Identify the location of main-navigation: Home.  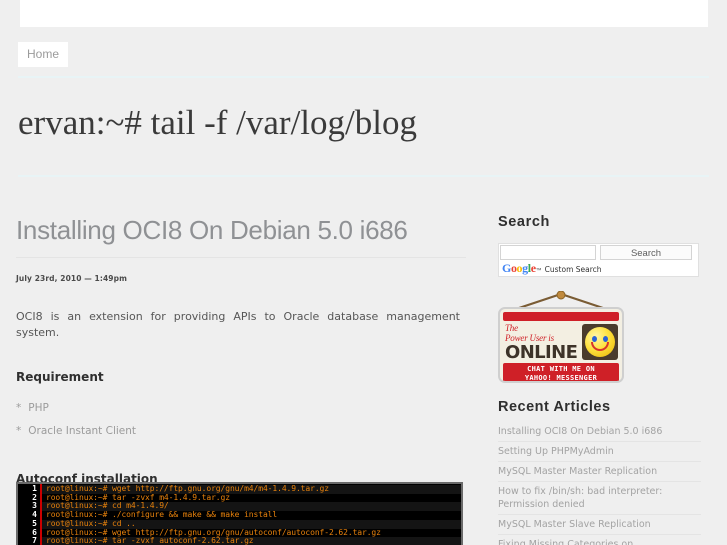
(43, 54).